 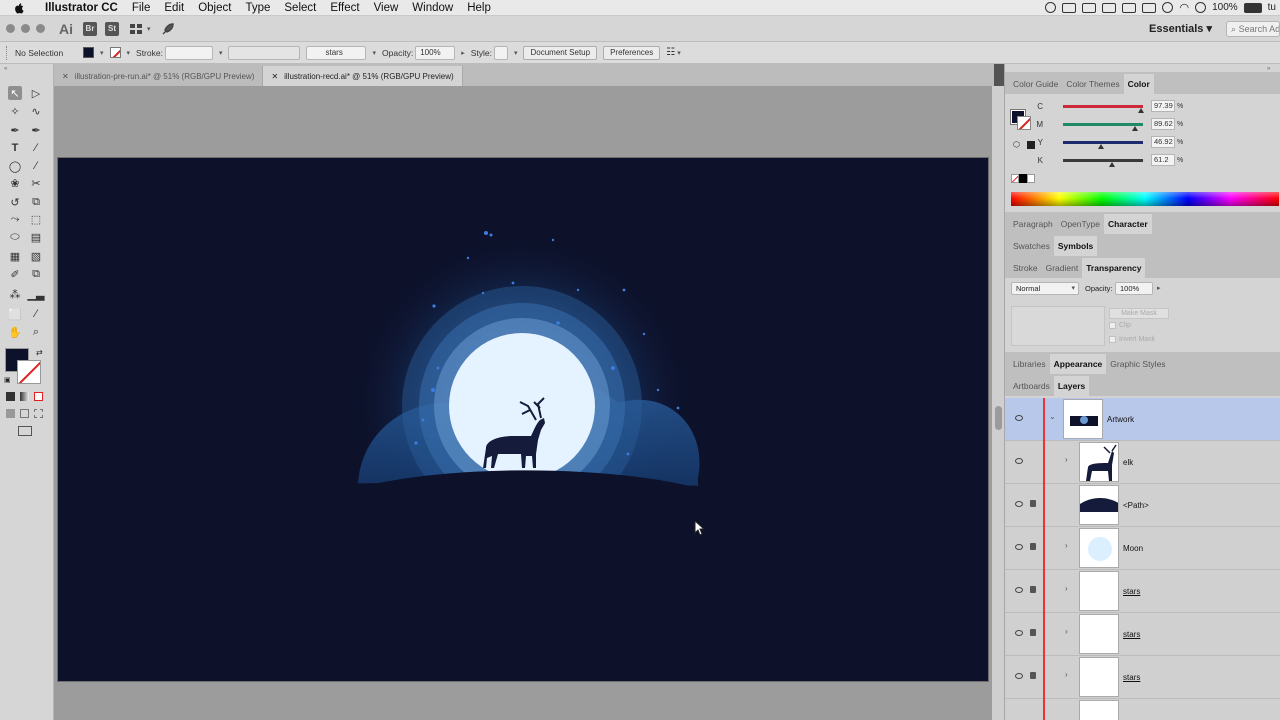 I want to click on direct-selection-tool-icon: ▷, so click(x=36, y=93).